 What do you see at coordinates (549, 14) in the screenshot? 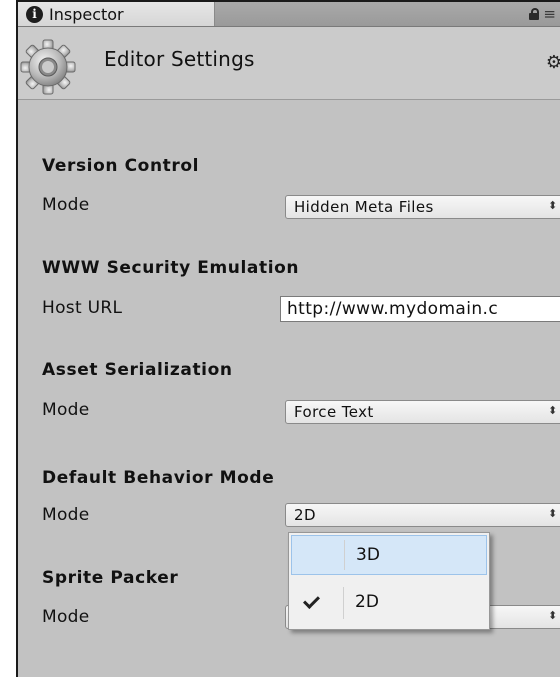
I see `menu-icon: ≡` at bounding box center [549, 14].